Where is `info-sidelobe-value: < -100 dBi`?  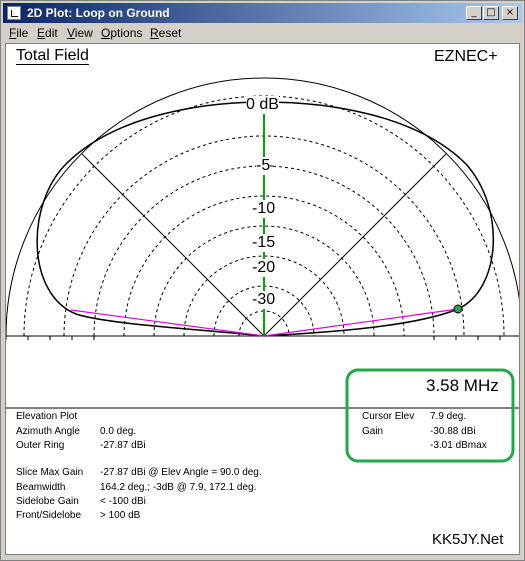
info-sidelobe-value: < -100 dBi is located at coordinates (123, 501).